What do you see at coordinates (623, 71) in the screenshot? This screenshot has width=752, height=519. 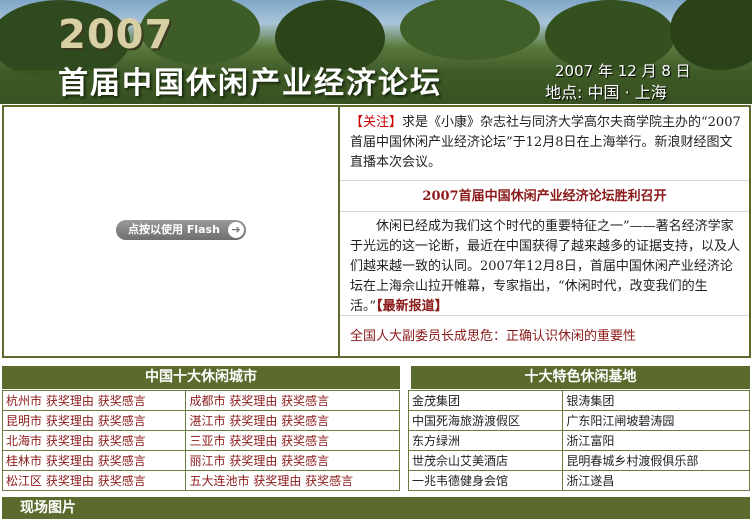 I see `banner-date: 2007 年 12 月 8 日` at bounding box center [623, 71].